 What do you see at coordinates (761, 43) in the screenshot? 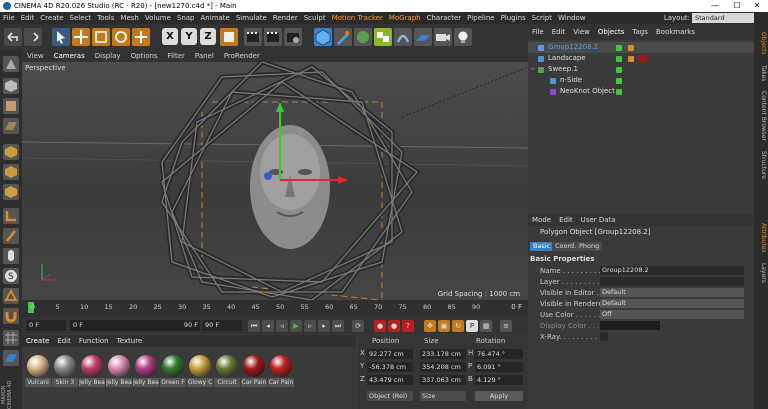
I see `vtab-objects: Objects` at bounding box center [761, 43].